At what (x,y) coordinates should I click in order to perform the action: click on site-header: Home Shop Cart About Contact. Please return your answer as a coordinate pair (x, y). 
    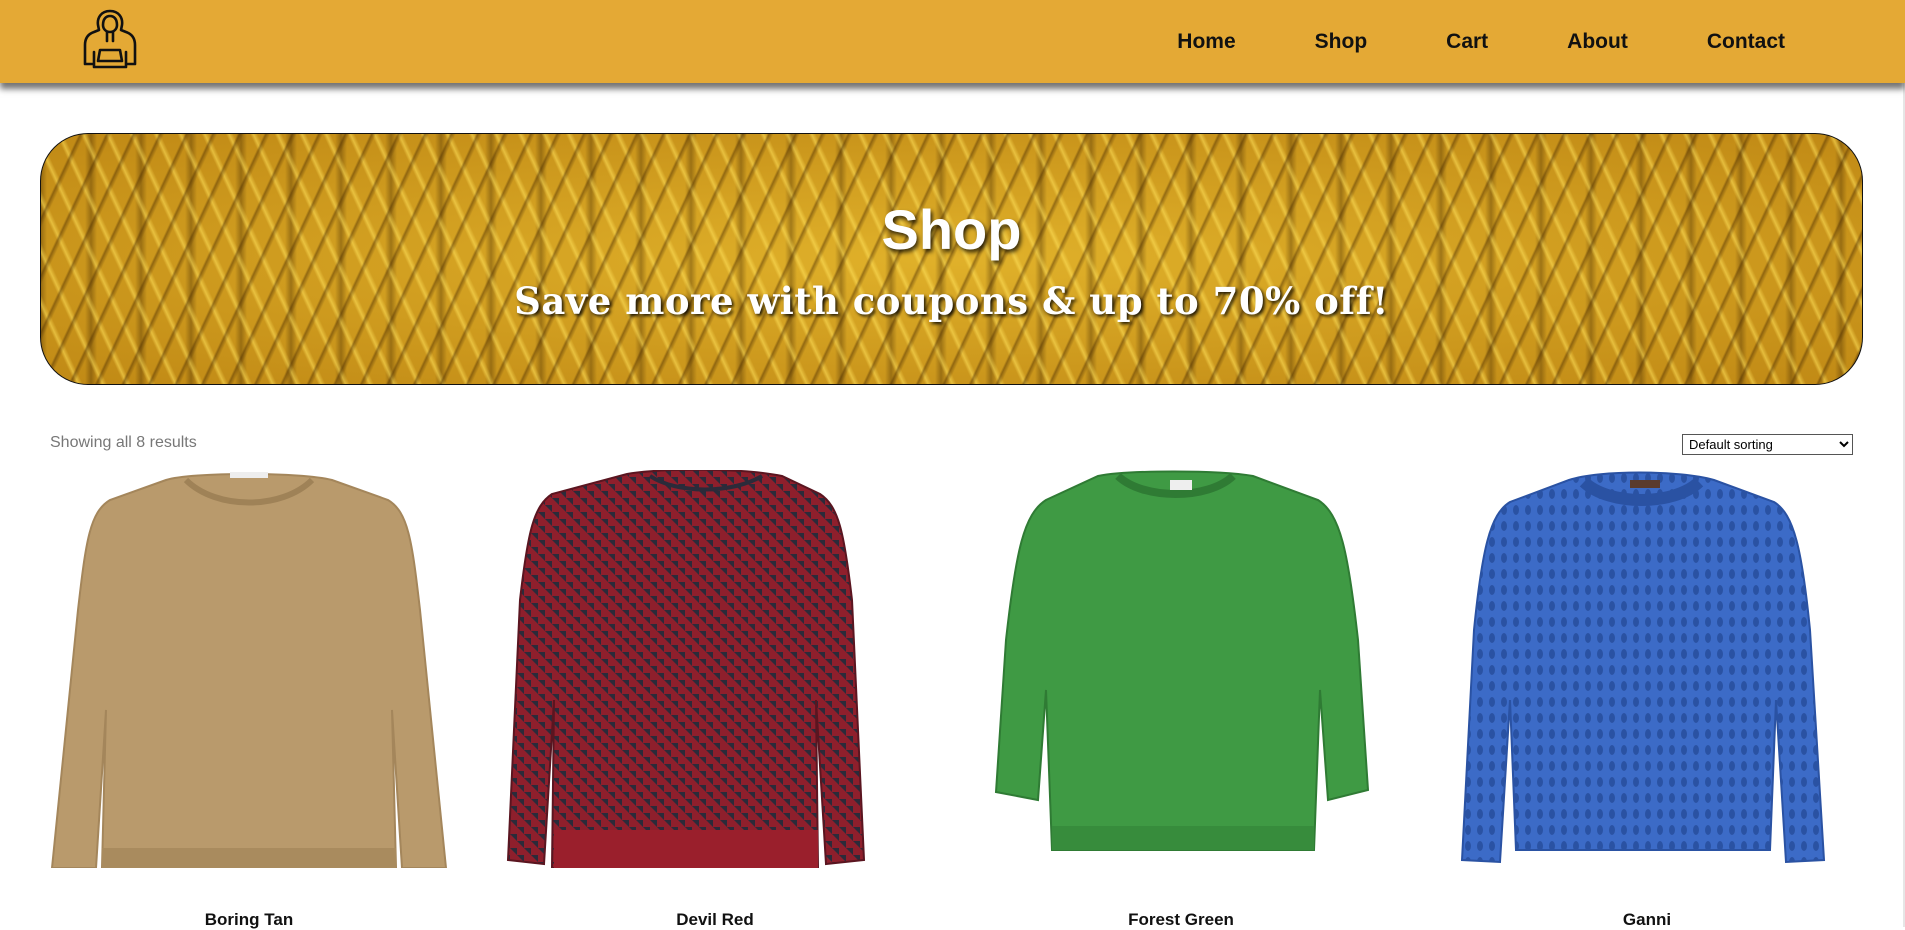
    Looking at the image, I should click on (952, 41).